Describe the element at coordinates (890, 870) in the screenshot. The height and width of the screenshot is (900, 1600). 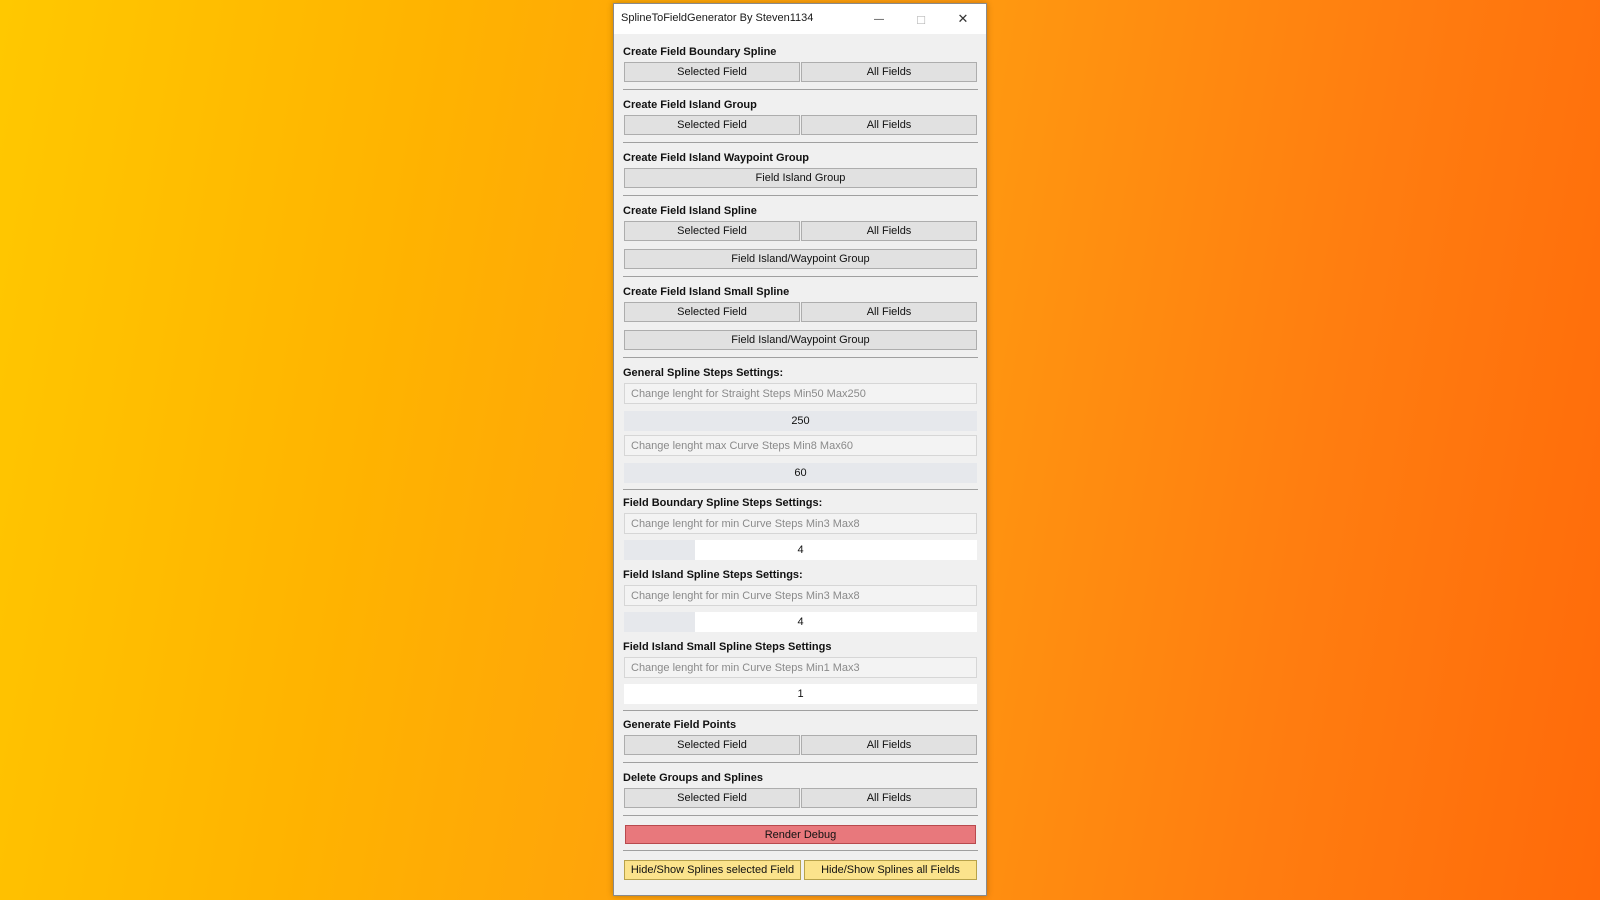
I see `hide-show-all-fields-button: Hide/Show Splines all Fields` at that location.